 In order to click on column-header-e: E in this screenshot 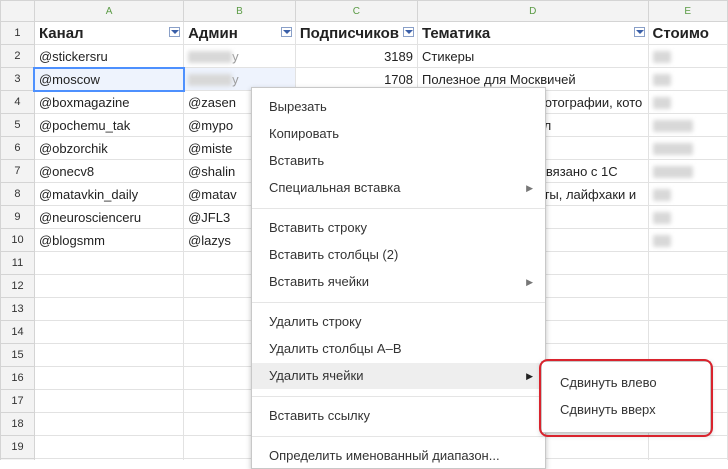, I will do `click(687, 11)`.